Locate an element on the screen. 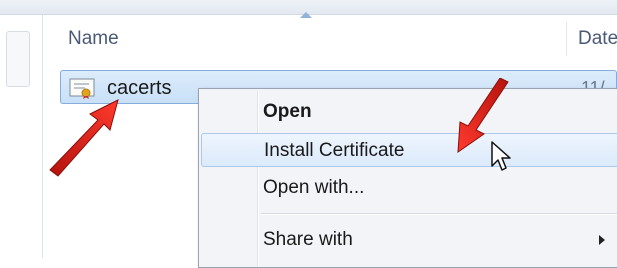 This screenshot has height=268, width=617. sort-ascending-icon is located at coordinates (306, 15).